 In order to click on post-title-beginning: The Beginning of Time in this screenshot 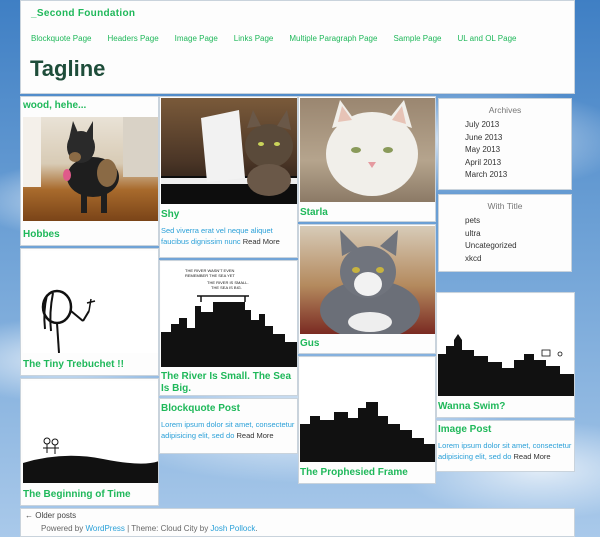, I will do `click(77, 495)`.